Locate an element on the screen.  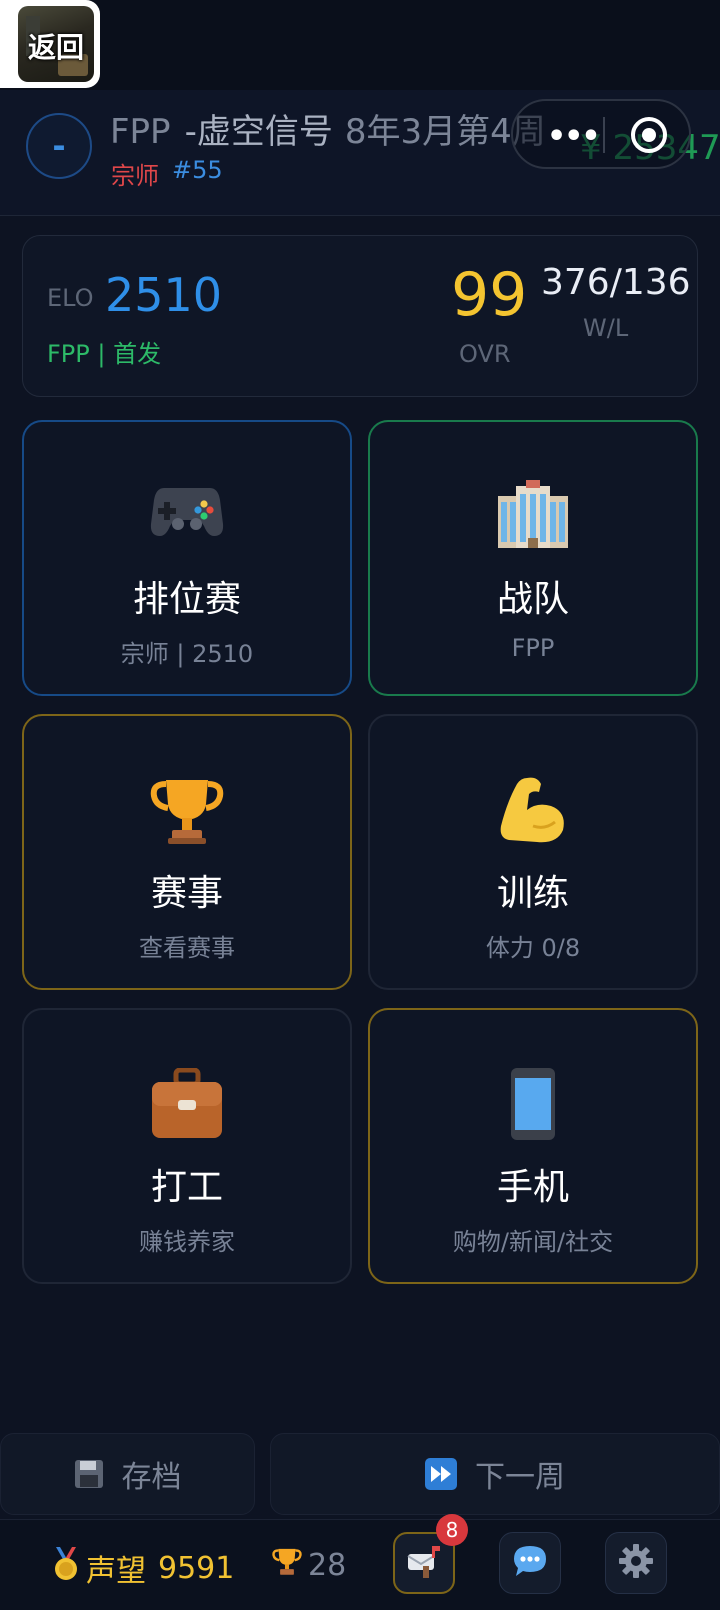
reputation-value: 9591 is located at coordinates (196, 1568).